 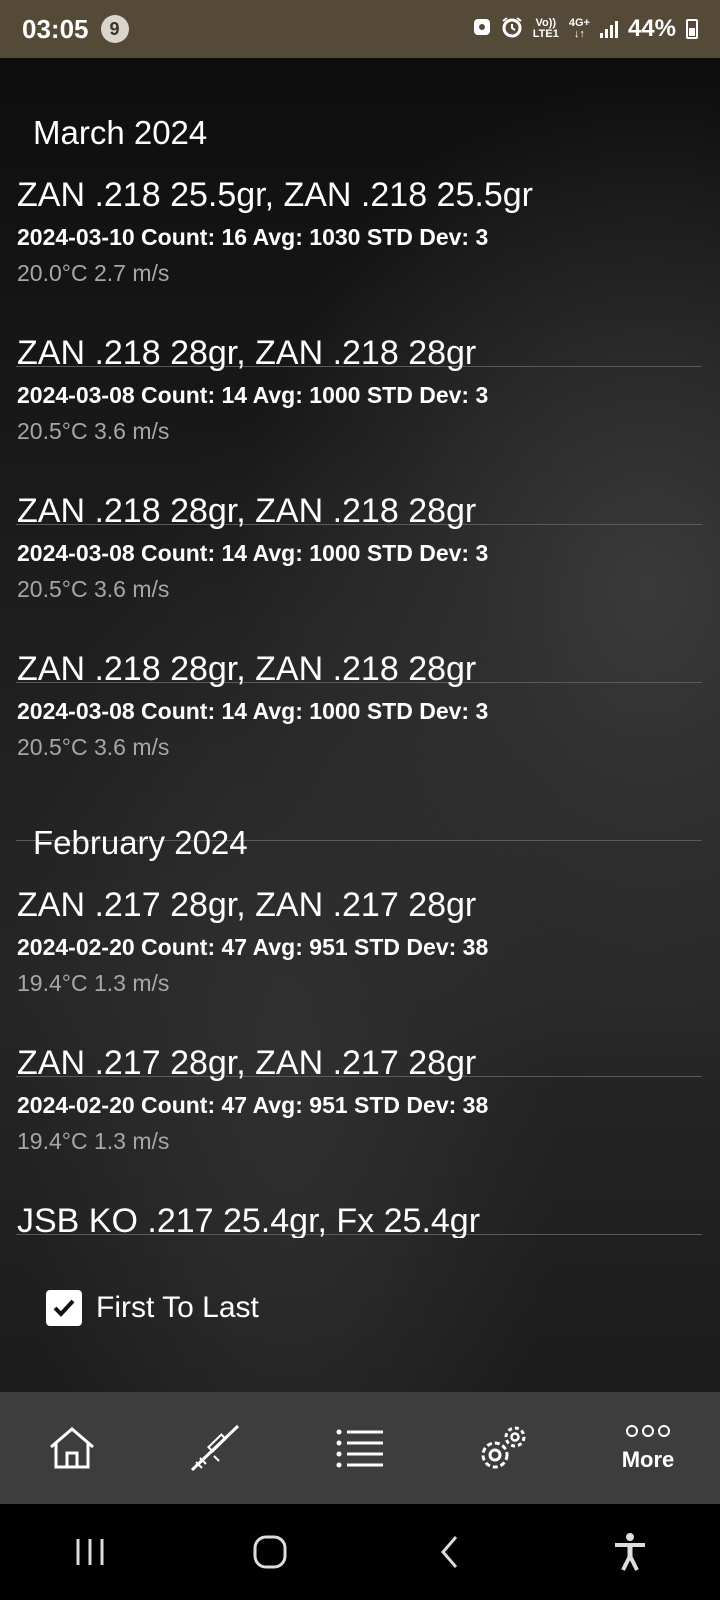 I want to click on home-circle-icon, so click(x=270, y=1552).